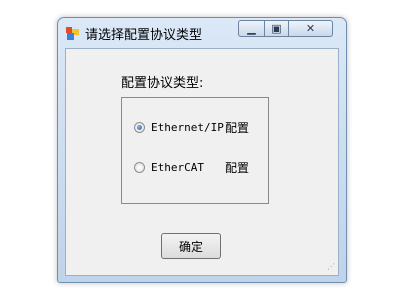 This screenshot has height=298, width=399. I want to click on minimize-button: ▁, so click(251, 28).